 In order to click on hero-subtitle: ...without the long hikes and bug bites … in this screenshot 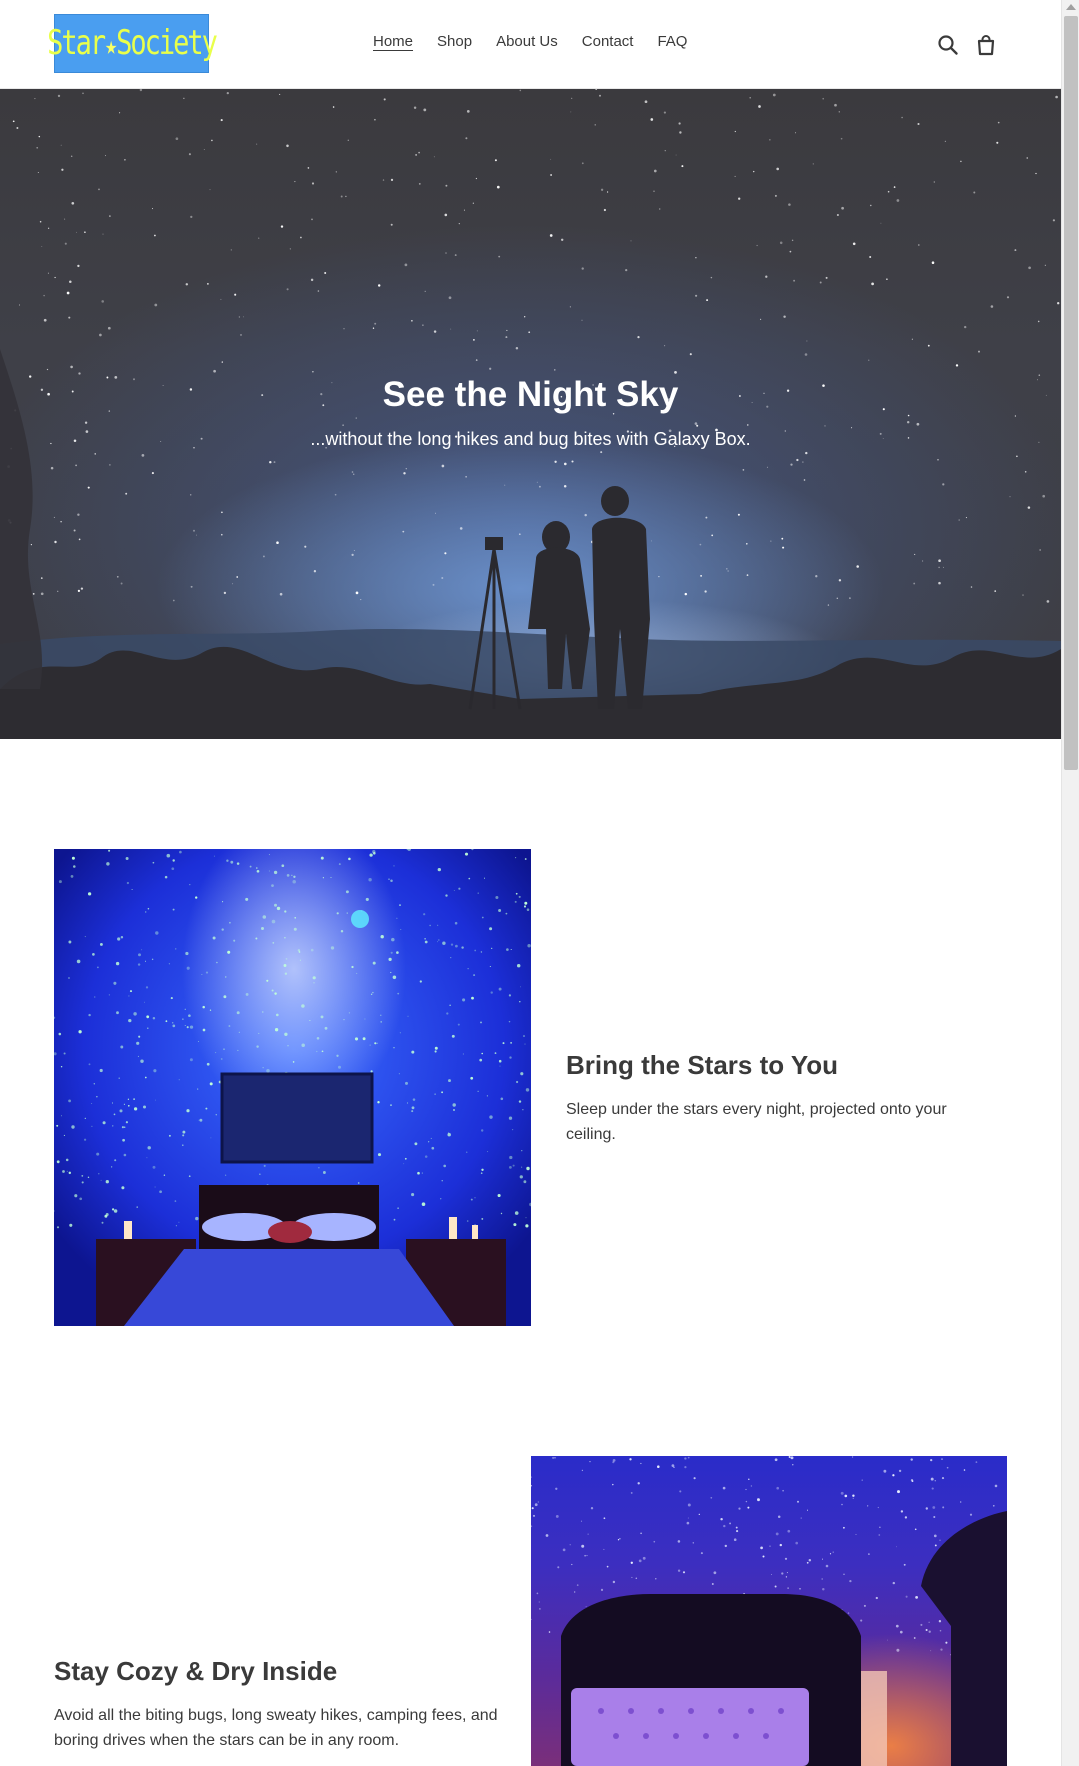, I will do `click(530, 439)`.